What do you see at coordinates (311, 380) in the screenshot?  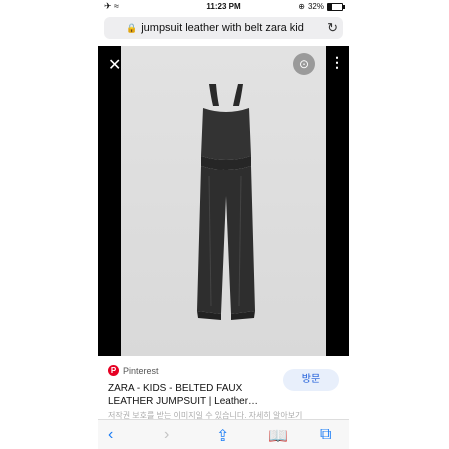 I see `visit-button: 방문` at bounding box center [311, 380].